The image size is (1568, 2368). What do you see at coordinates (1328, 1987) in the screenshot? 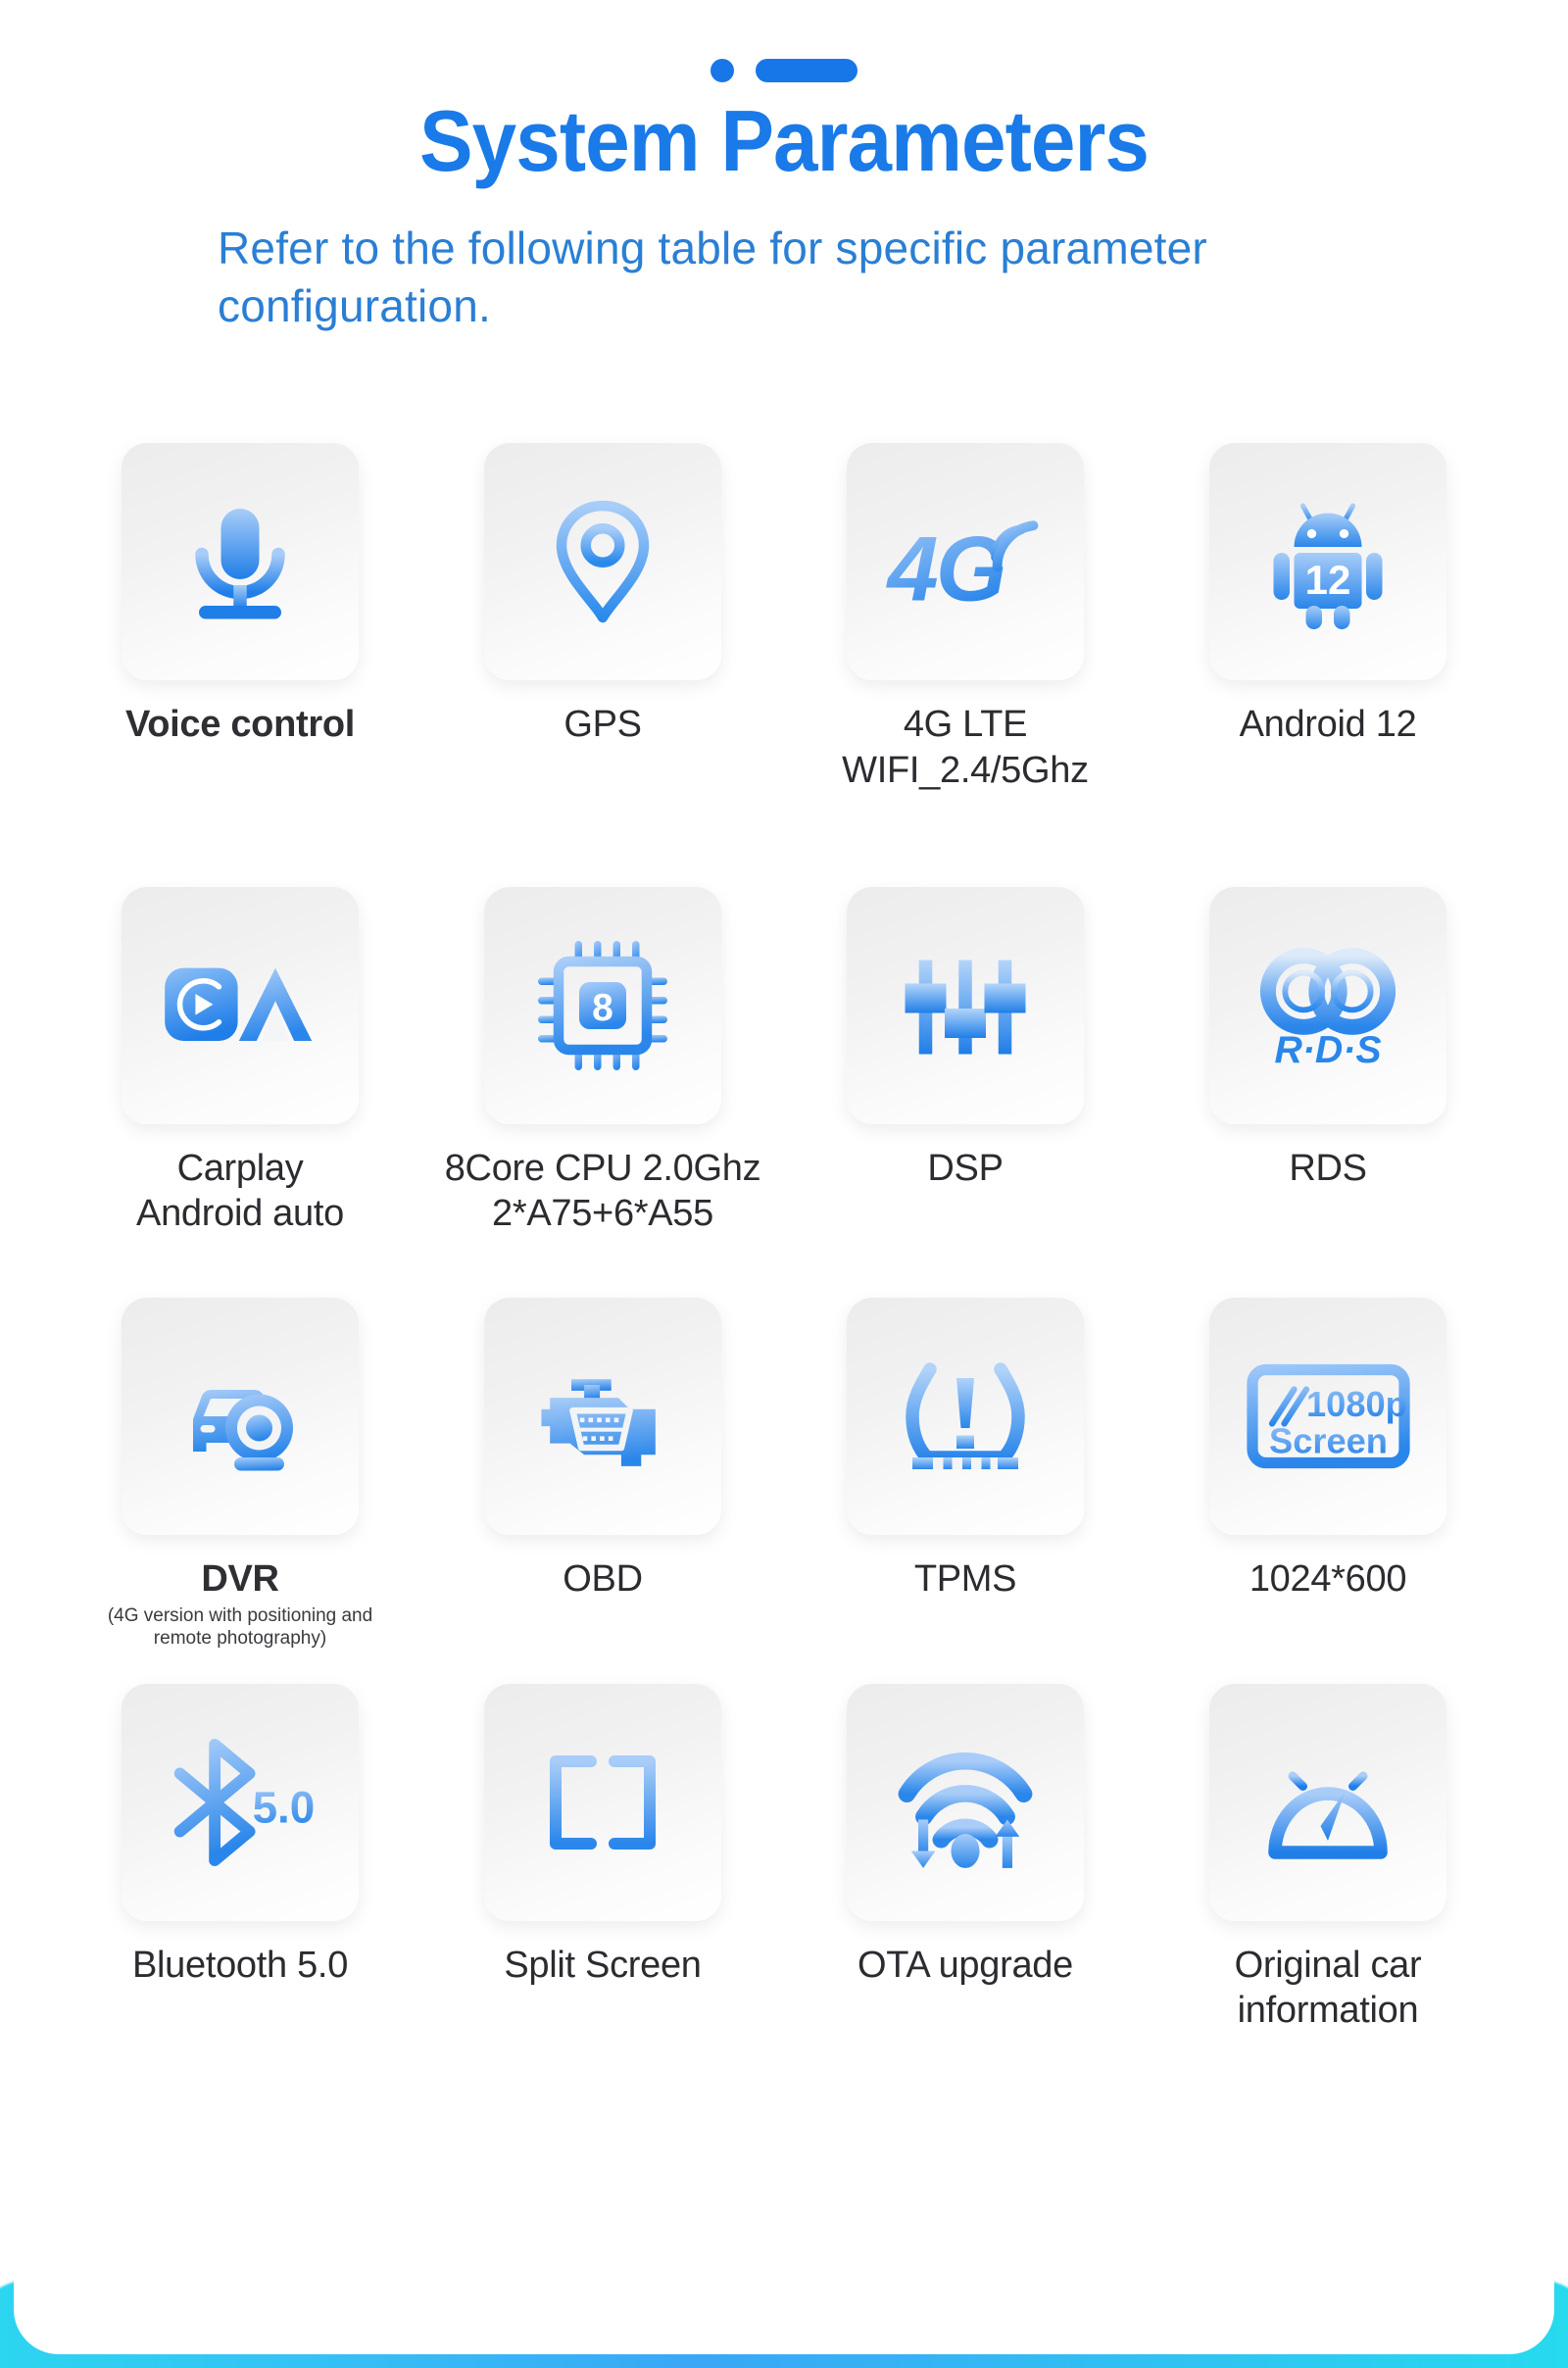
I see `feature-label: Original car information` at bounding box center [1328, 1987].